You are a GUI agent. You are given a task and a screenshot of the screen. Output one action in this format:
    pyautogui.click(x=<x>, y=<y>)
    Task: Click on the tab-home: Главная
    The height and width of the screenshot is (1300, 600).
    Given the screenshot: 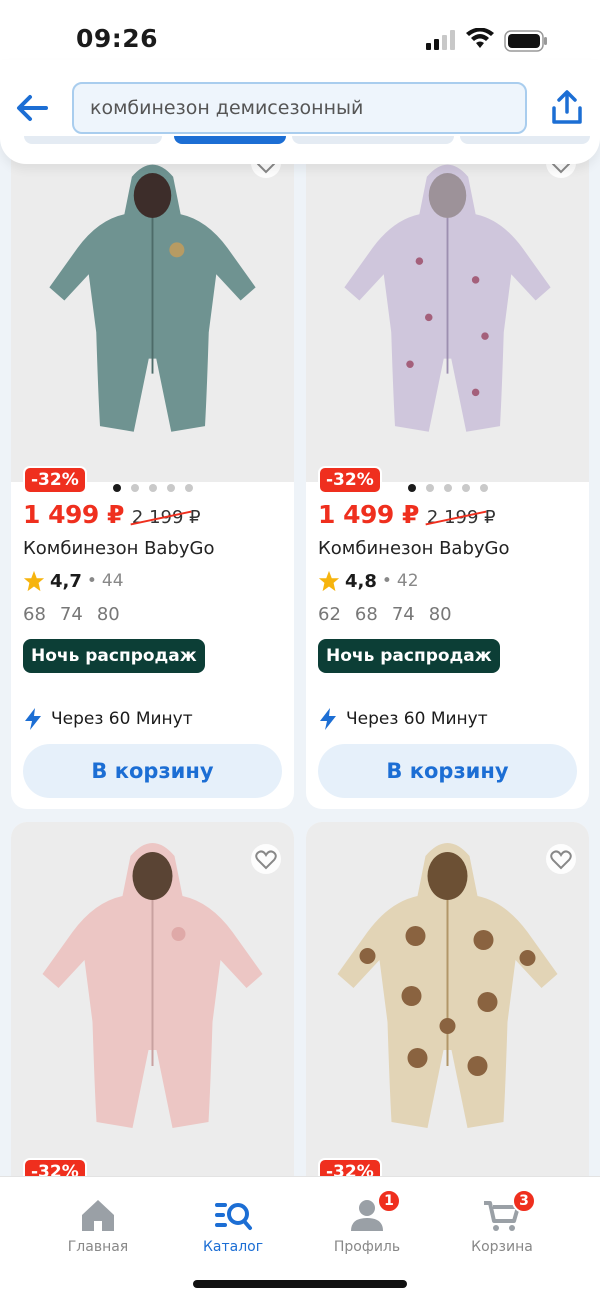 What is the action you would take?
    pyautogui.click(x=98, y=1225)
    